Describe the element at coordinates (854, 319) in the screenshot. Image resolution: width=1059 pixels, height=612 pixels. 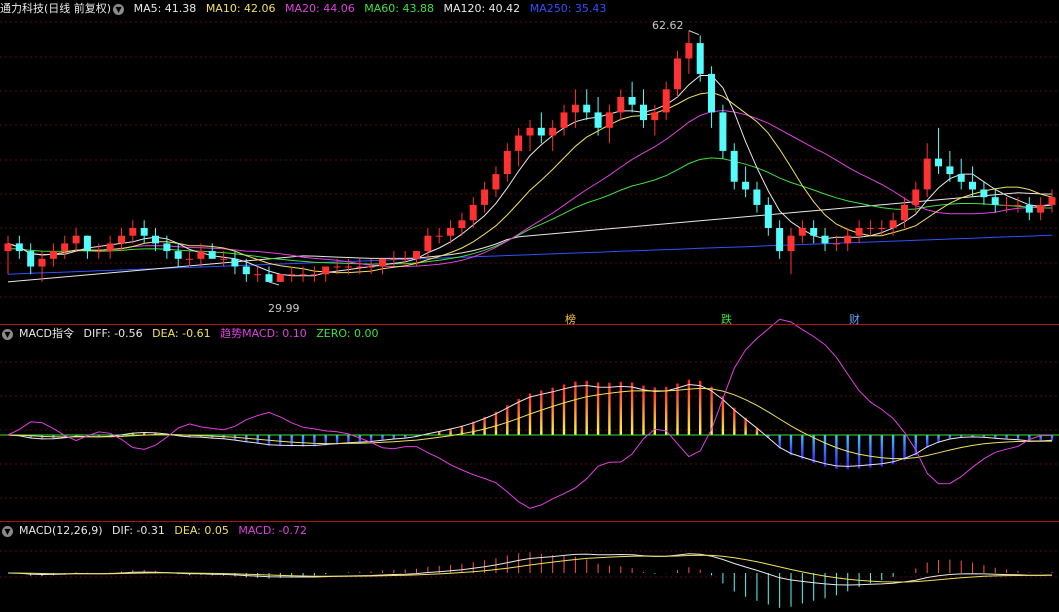
I see `event-tag-cai: 财` at that location.